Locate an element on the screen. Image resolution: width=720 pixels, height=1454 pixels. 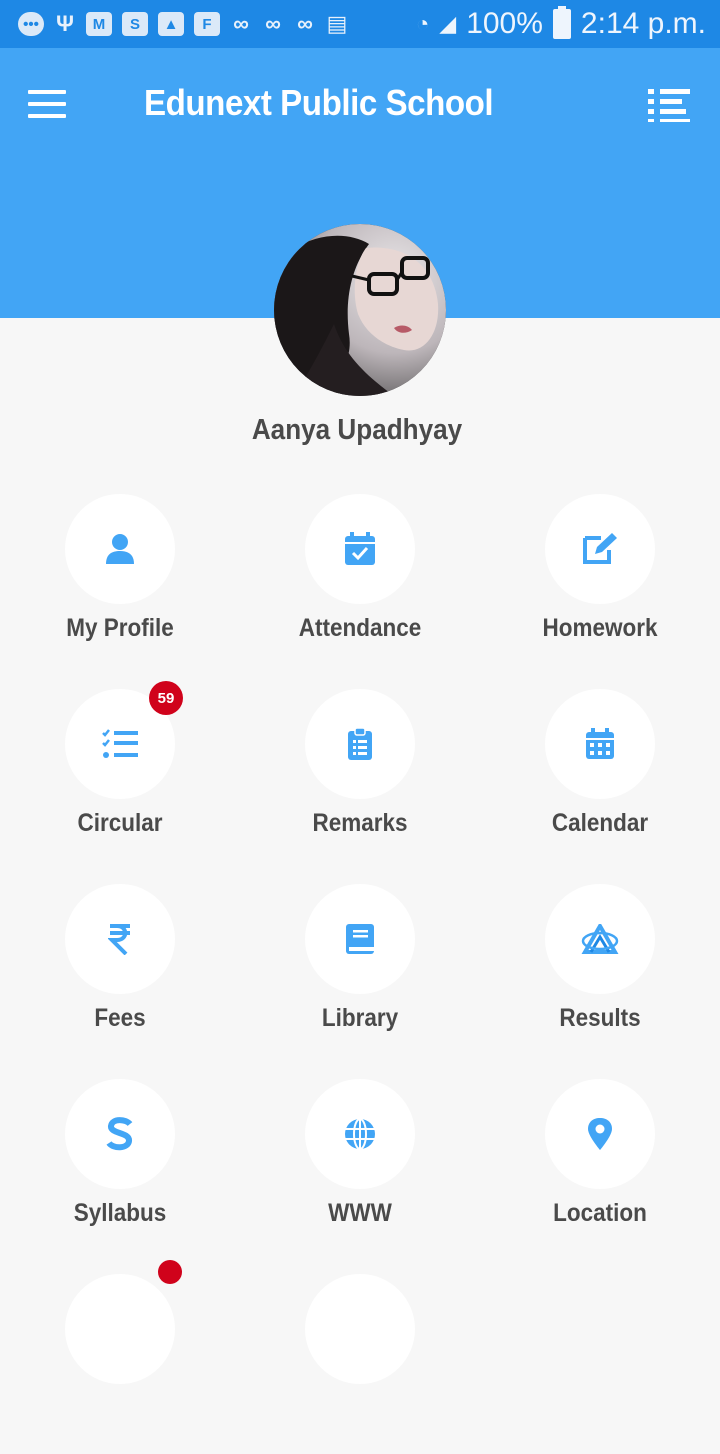
attendance-button is located at coordinates (360, 549).